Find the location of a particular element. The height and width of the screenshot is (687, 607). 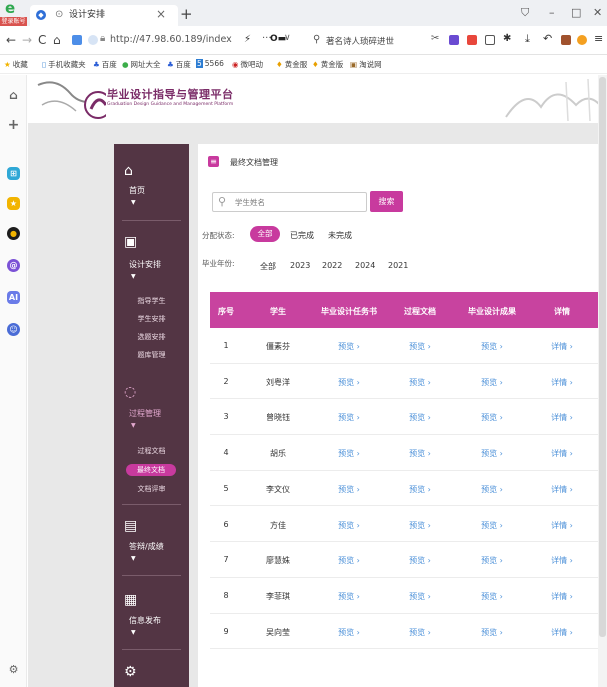

search-text: 著名诗人琐碎进世 is located at coordinates (360, 41).